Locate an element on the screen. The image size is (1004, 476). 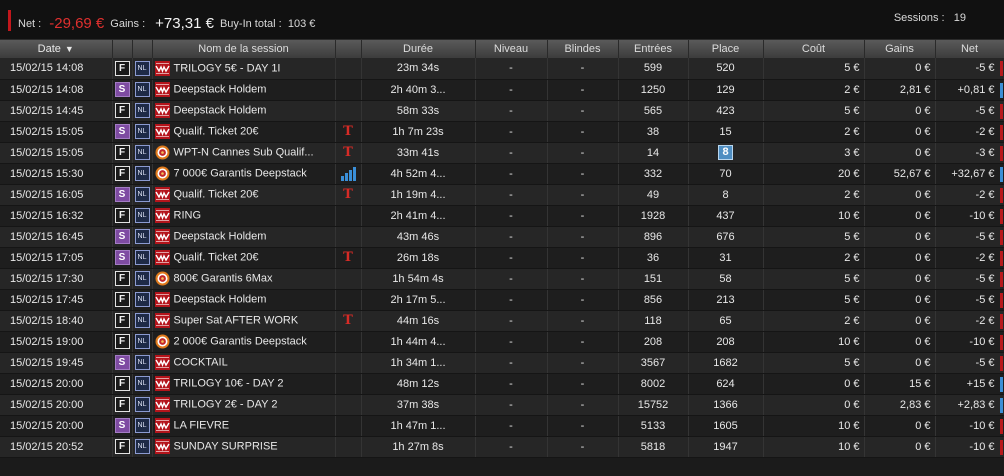
session-name-cell: TRILOGY 10€ - DAY 2 is located at coordinates (244, 384).